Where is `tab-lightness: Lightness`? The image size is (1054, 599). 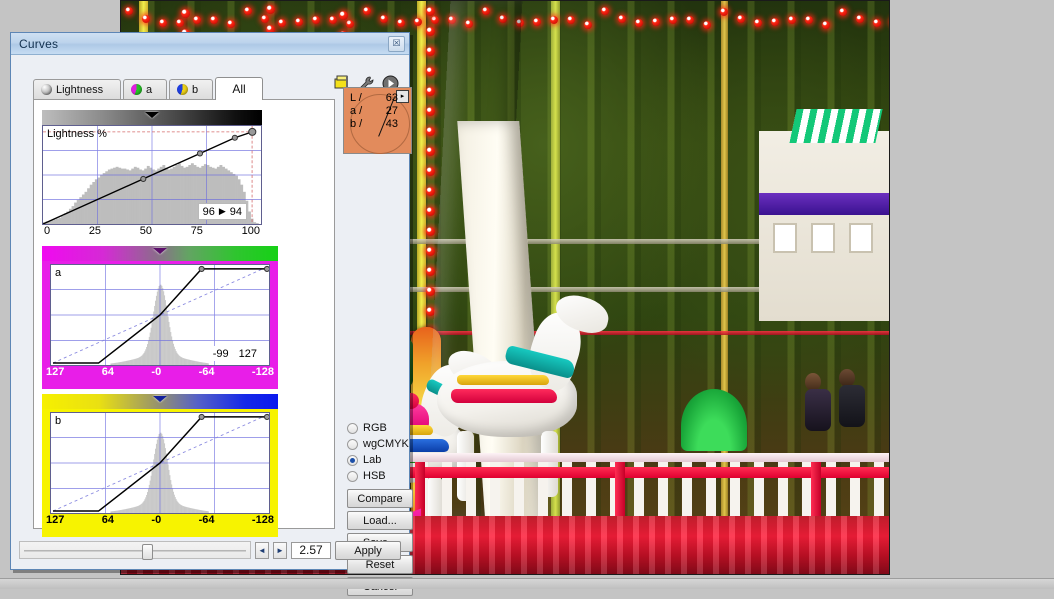
tab-lightness: Lightness is located at coordinates (77, 89).